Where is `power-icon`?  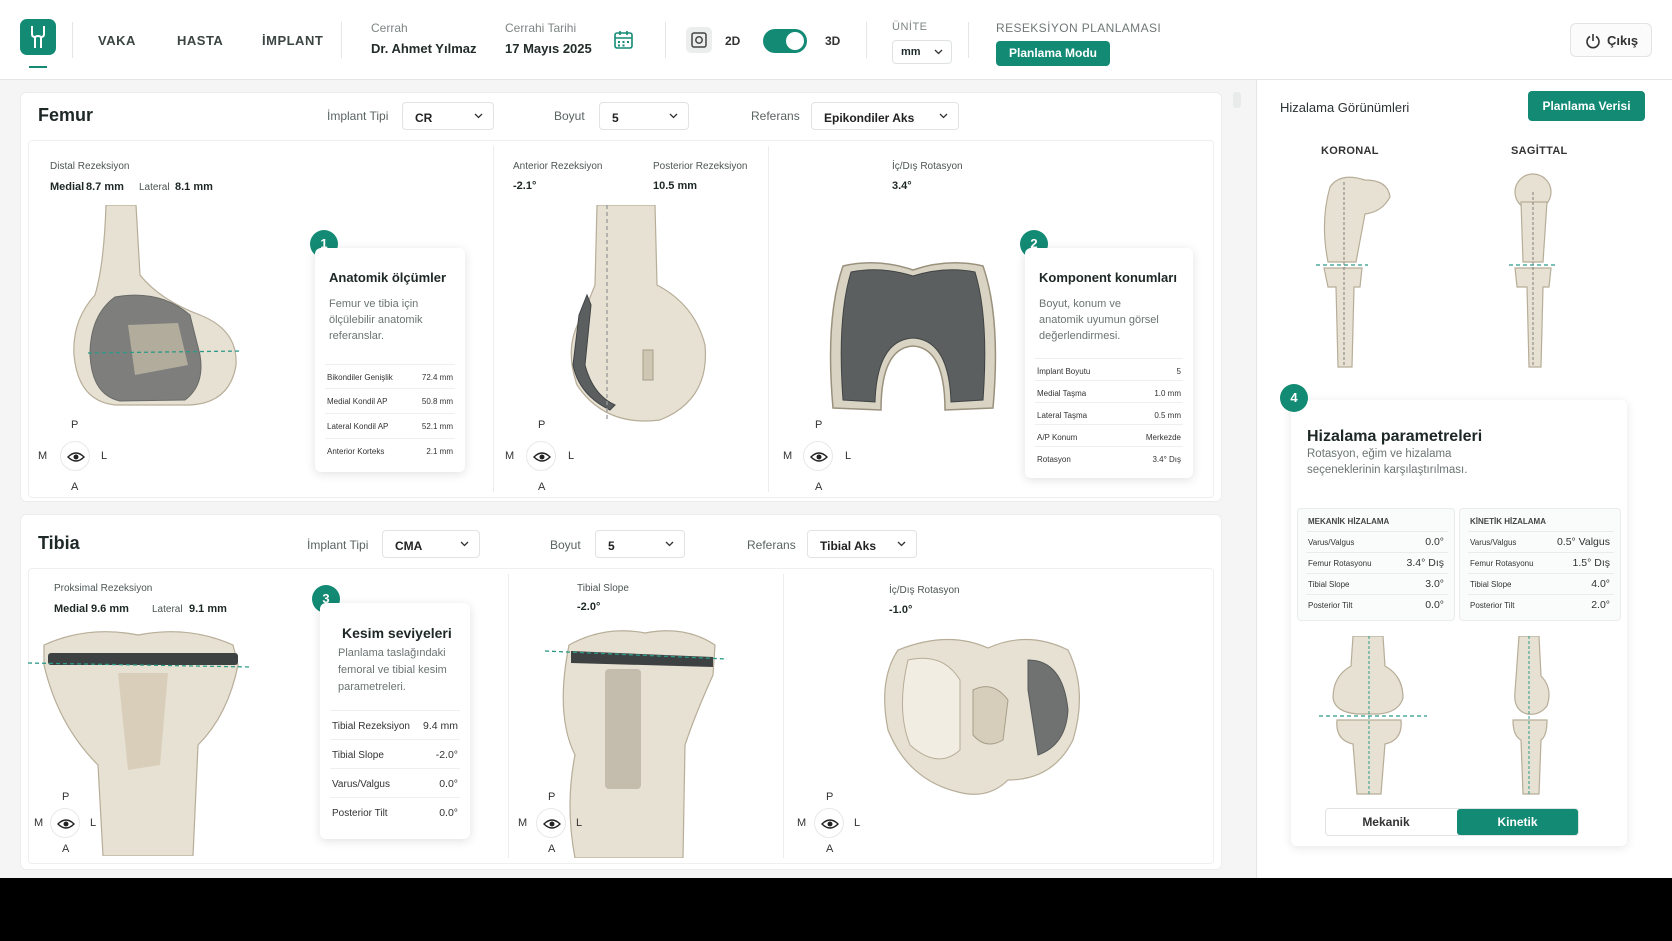
power-icon is located at coordinates (1593, 41).